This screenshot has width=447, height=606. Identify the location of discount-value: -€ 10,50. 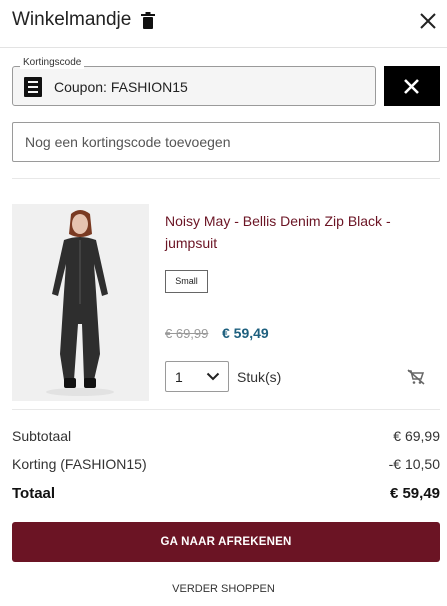
(414, 464).